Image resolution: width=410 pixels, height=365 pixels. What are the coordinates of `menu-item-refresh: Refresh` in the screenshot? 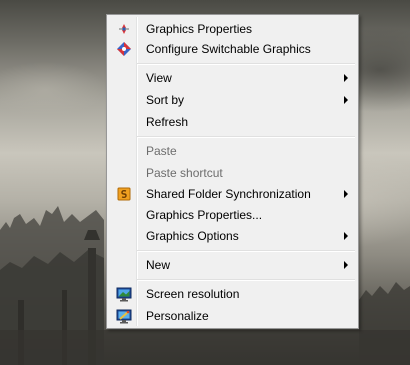 It's located at (232, 122).